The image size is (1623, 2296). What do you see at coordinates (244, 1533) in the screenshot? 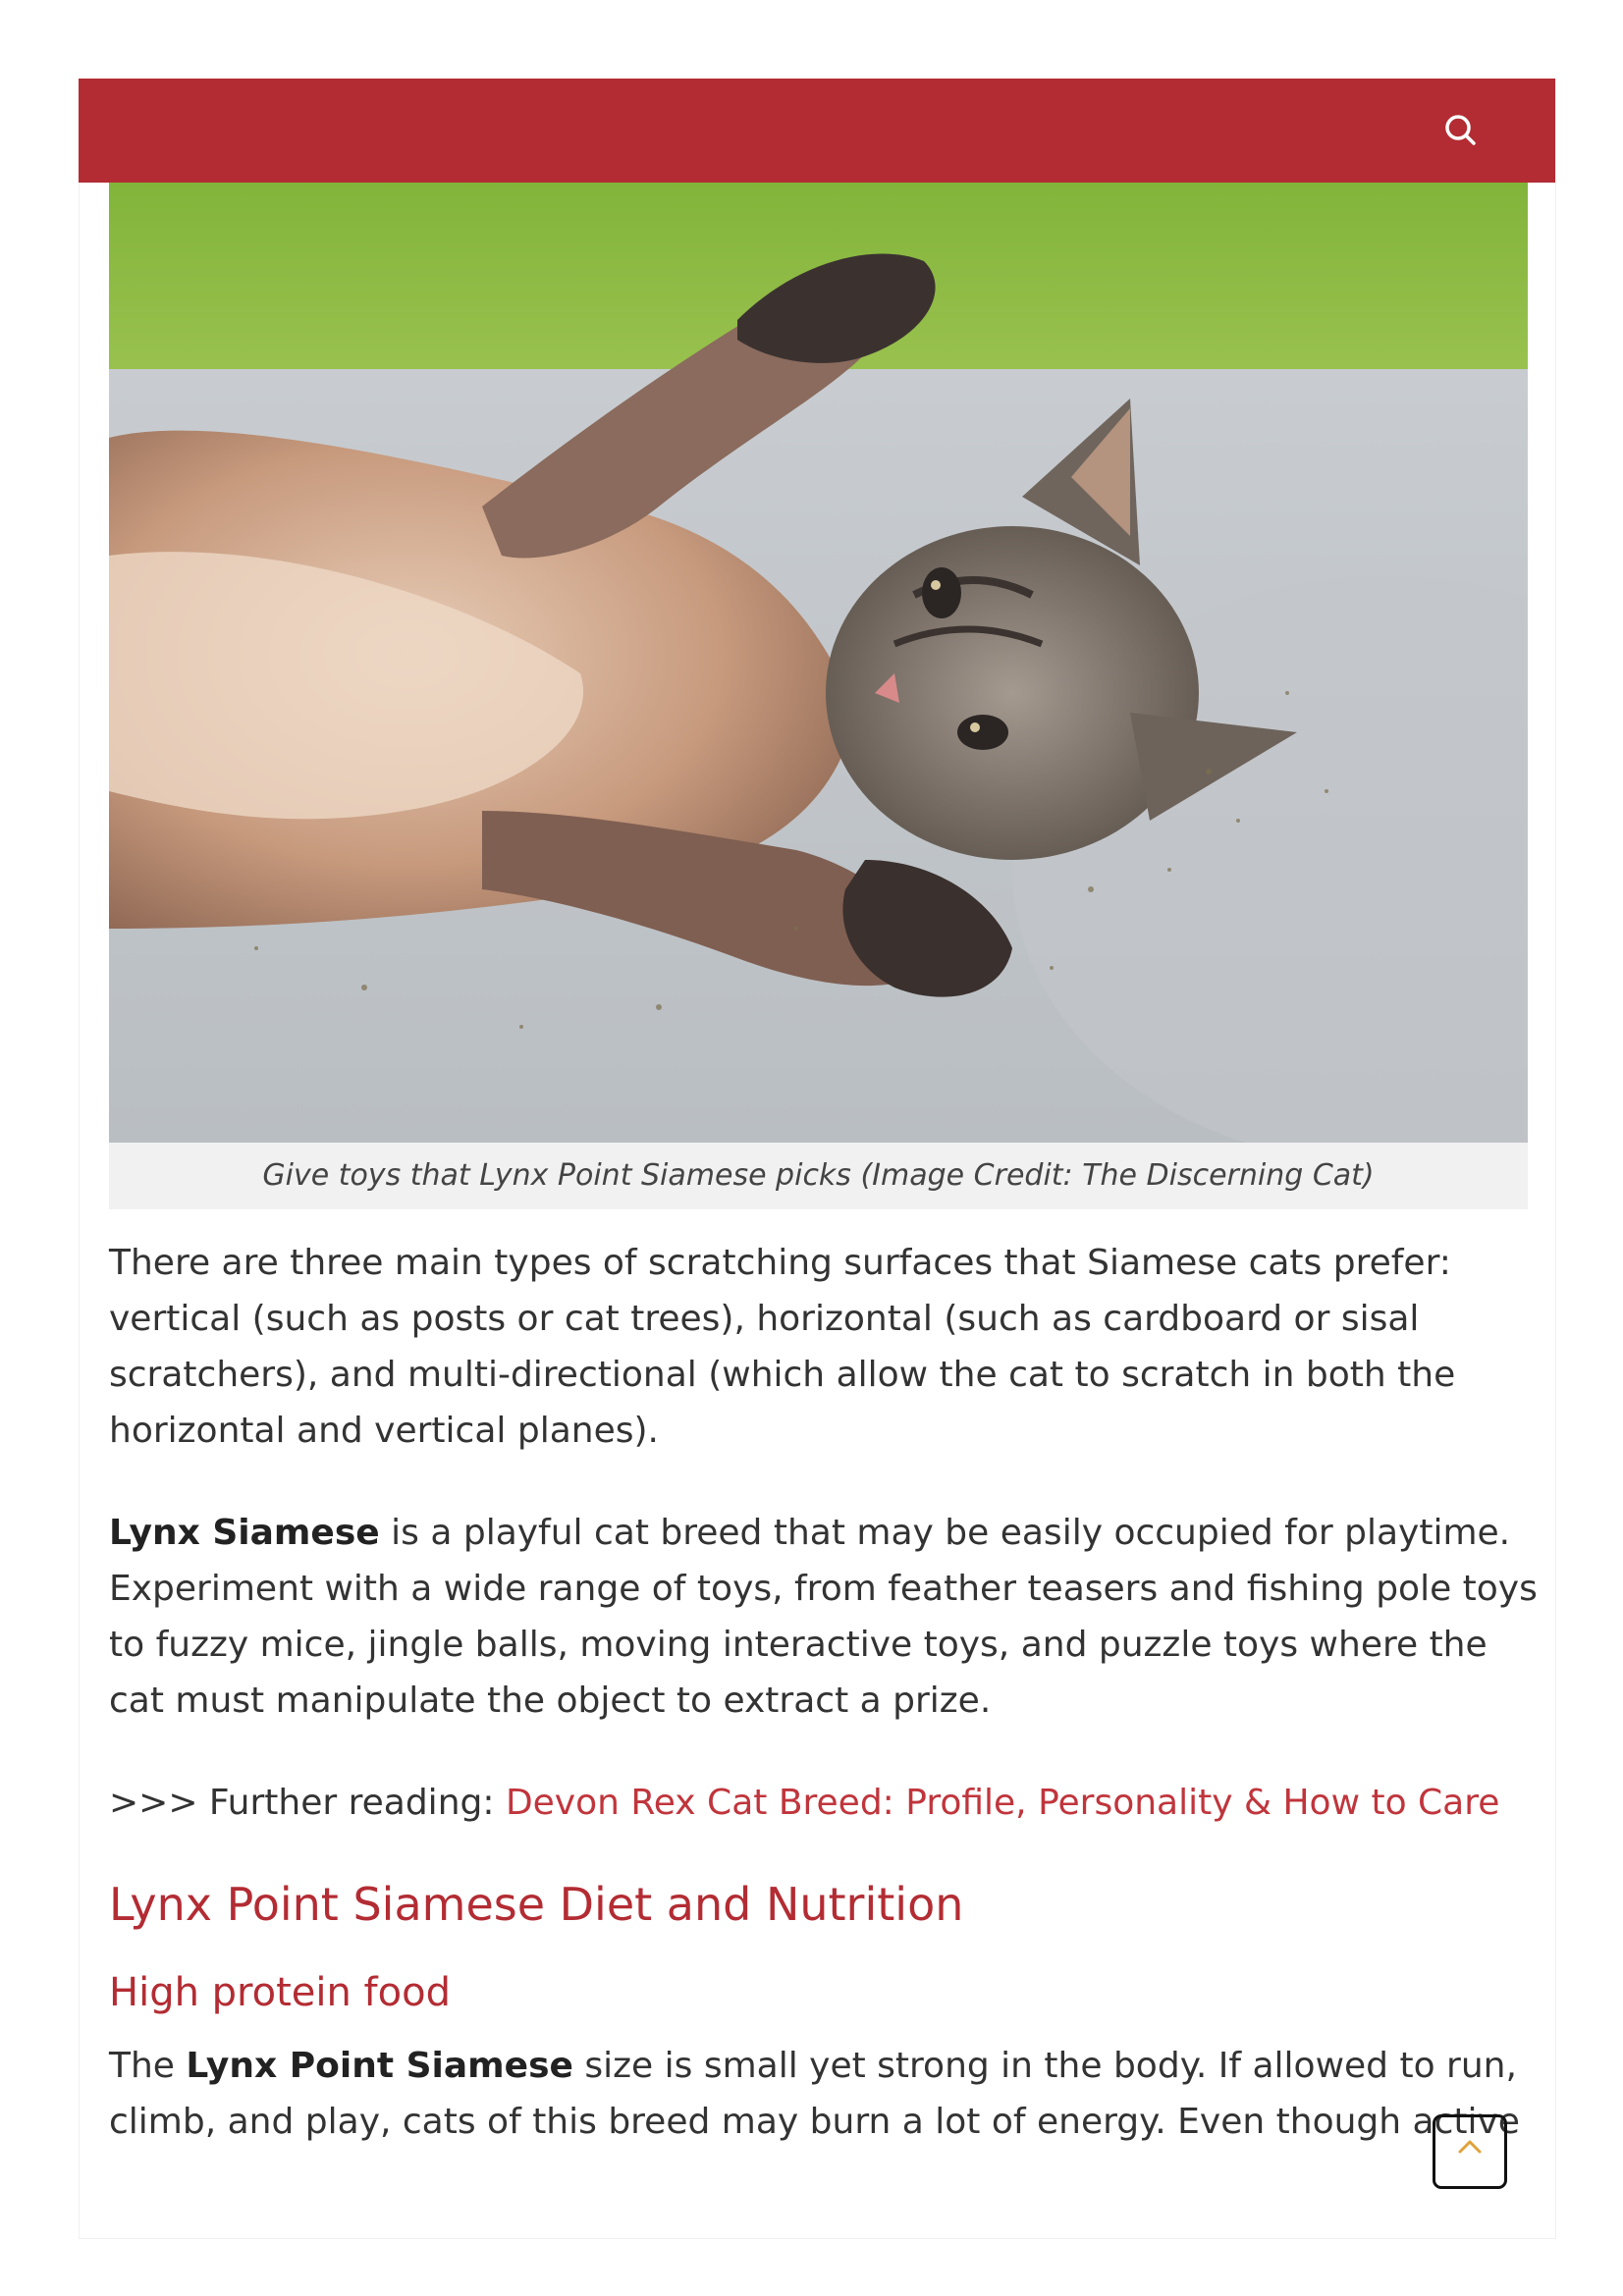
I see `breed-name-bold: Lynx Siamese` at bounding box center [244, 1533].